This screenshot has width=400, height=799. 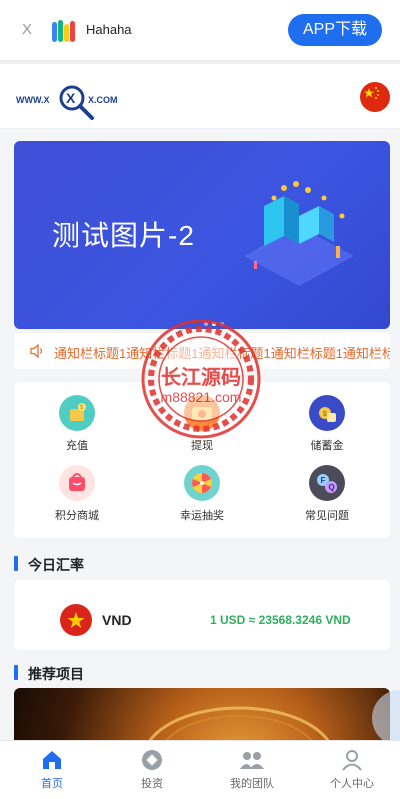 What do you see at coordinates (109, 29) in the screenshot?
I see `app-name: Hahaha` at bounding box center [109, 29].